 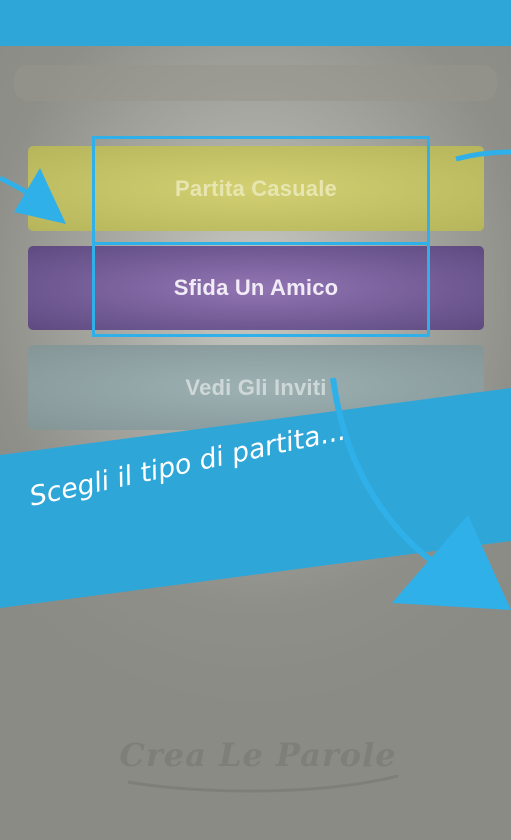 What do you see at coordinates (261, 243) in the screenshot?
I see `tutorial-highlight-divider` at bounding box center [261, 243].